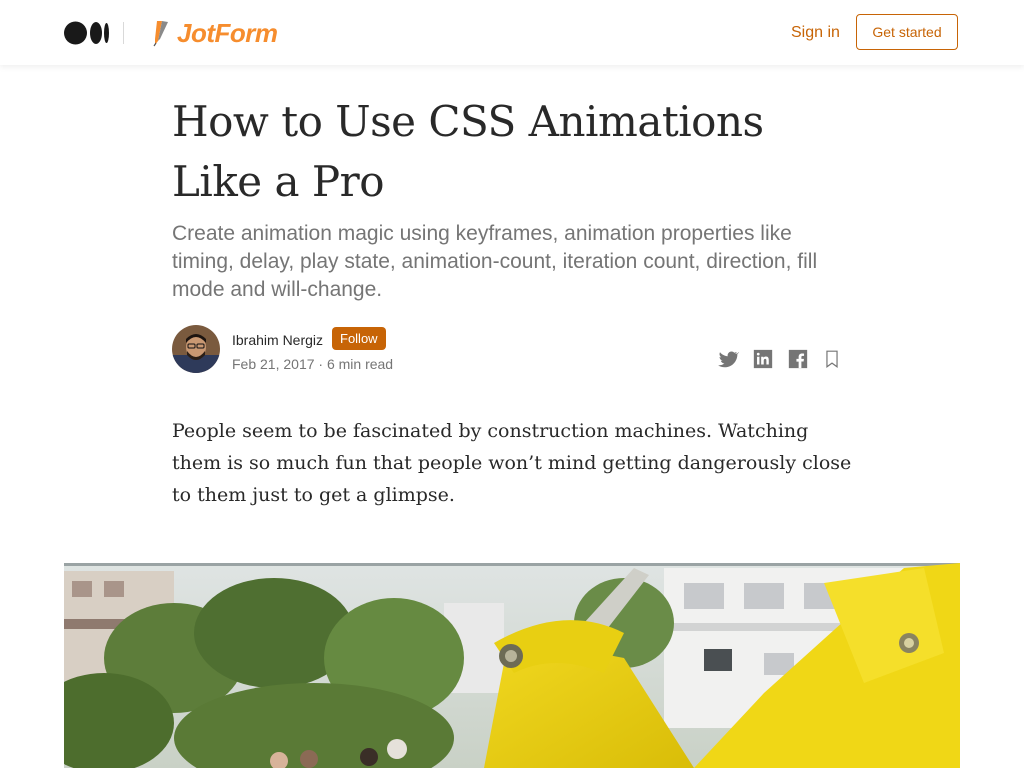 The height and width of the screenshot is (768, 1024). Describe the element at coordinates (832, 359) in the screenshot. I see `bookmark-icon` at that location.